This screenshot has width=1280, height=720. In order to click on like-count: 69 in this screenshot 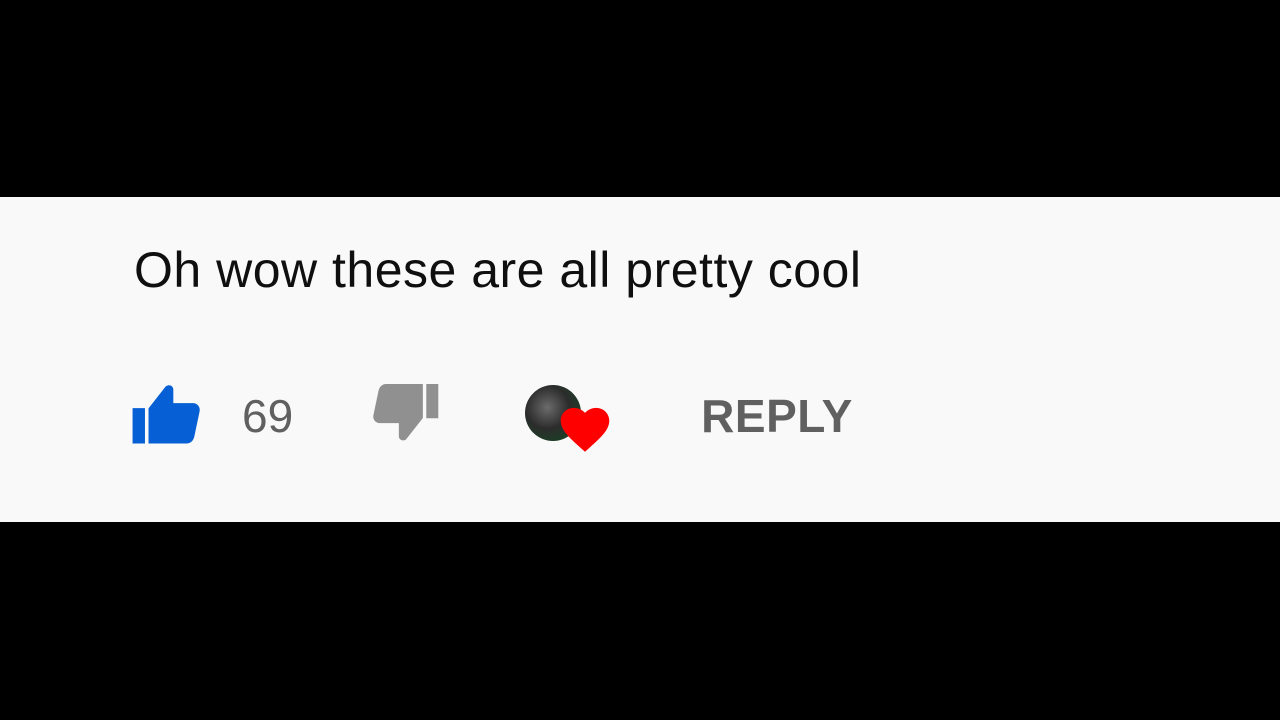, I will do `click(268, 416)`.